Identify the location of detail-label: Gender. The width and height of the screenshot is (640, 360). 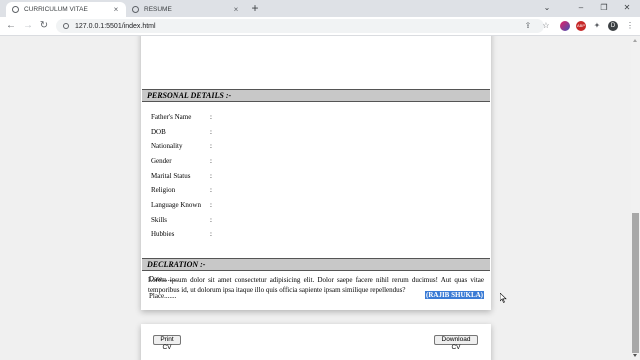
(161, 161).